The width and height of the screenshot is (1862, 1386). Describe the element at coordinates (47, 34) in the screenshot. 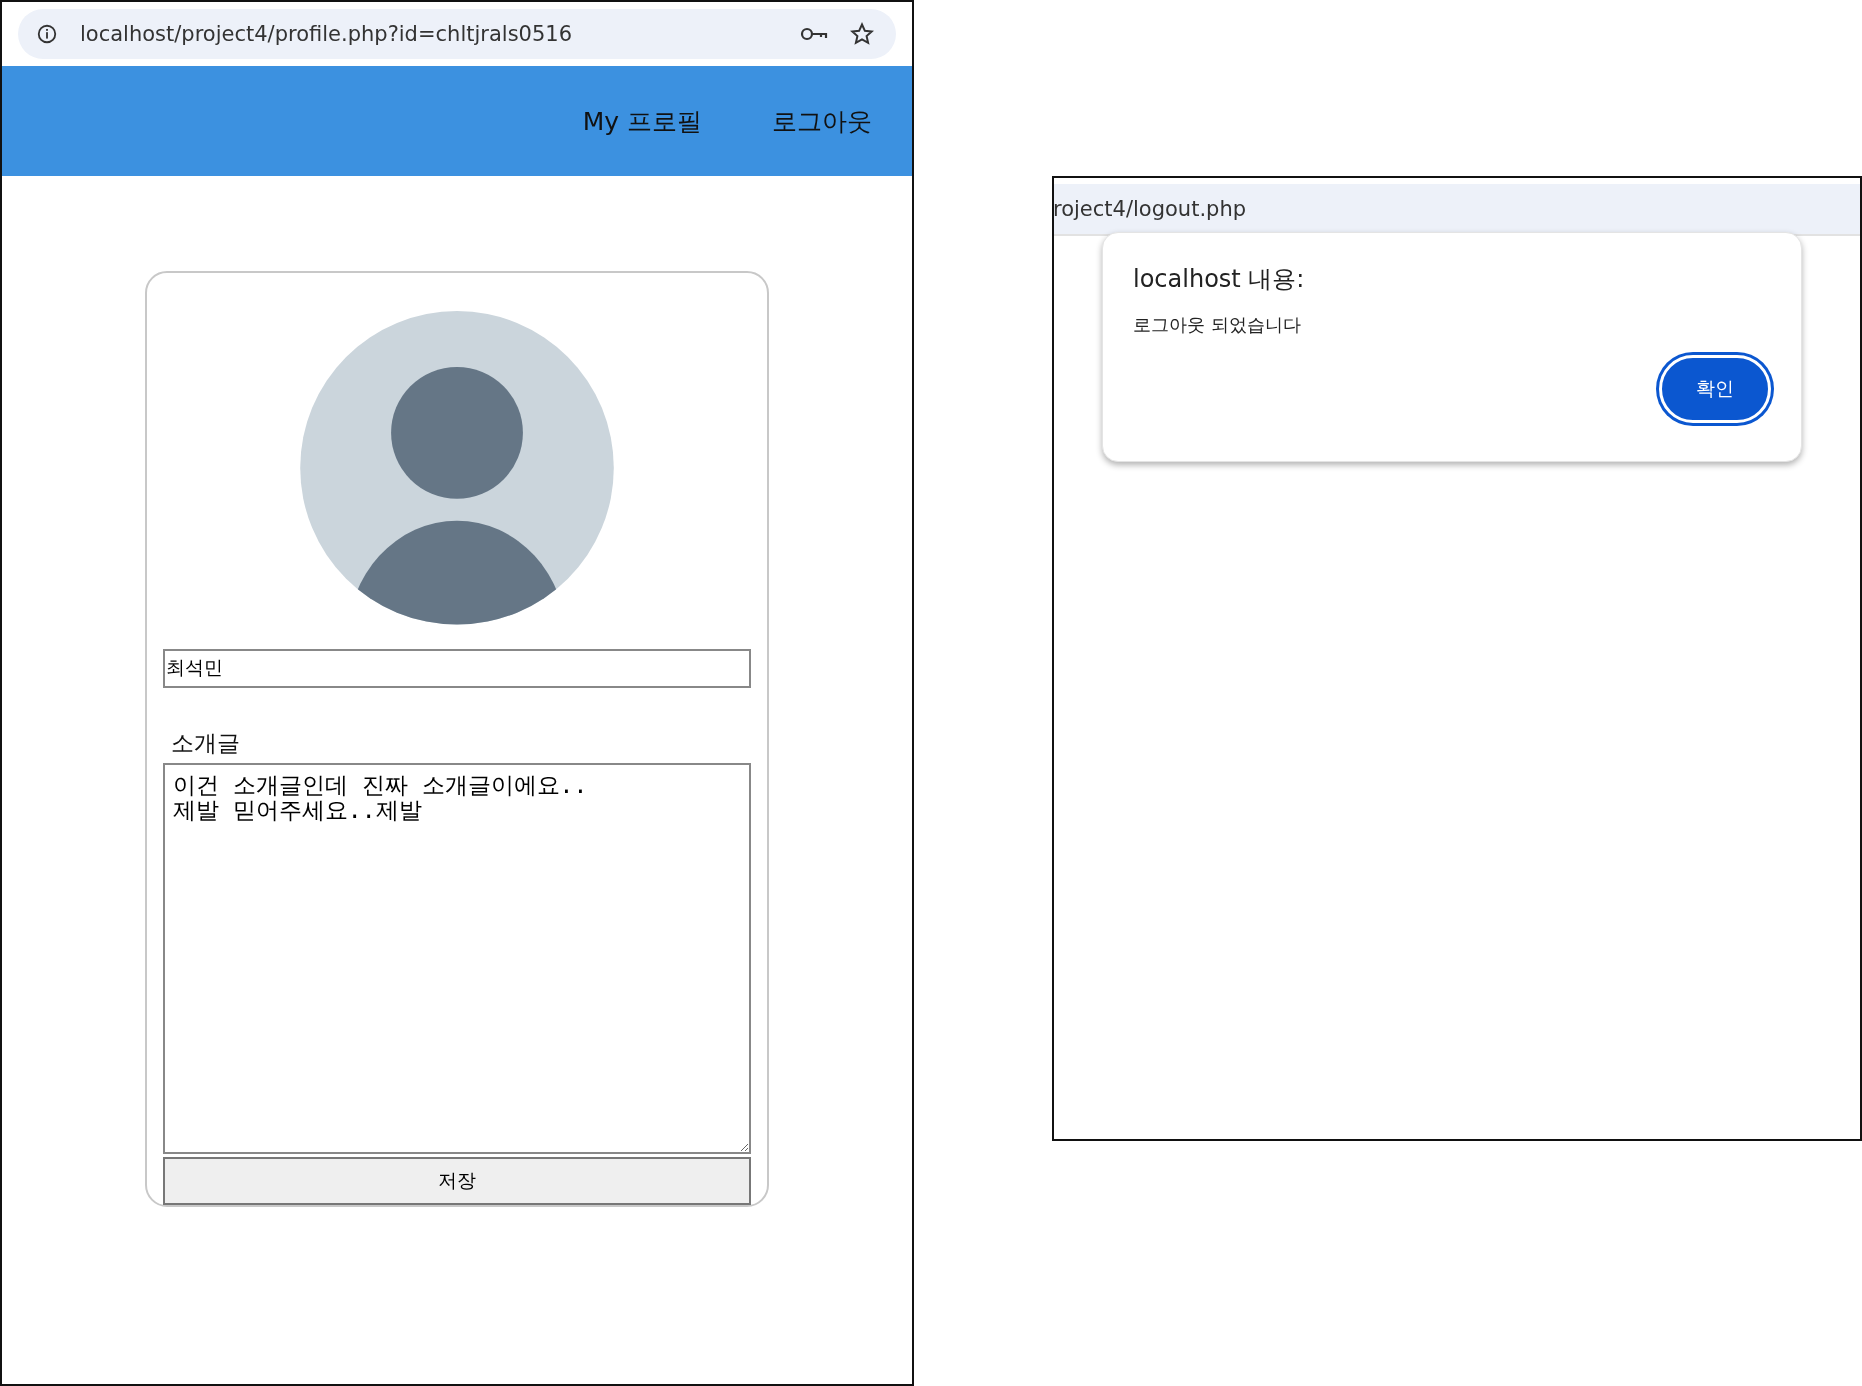

I see `info-icon` at that location.